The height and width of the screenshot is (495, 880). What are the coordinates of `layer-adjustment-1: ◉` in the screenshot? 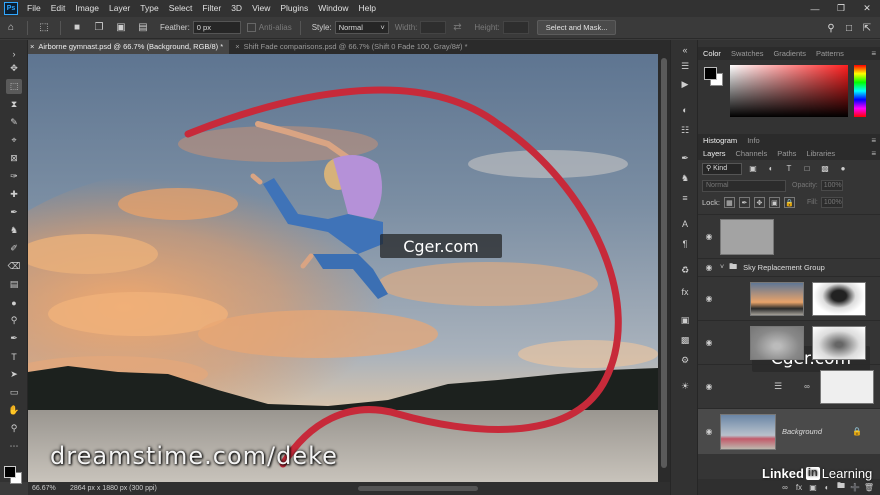 It's located at (789, 342).